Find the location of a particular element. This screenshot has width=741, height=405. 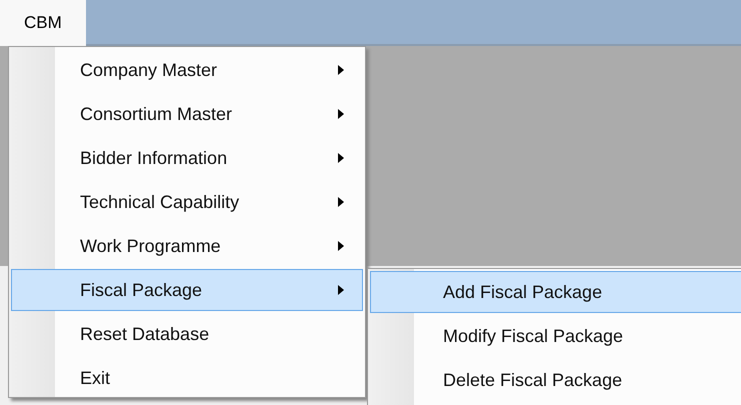

menu-item: Company Master is located at coordinates (187, 70).